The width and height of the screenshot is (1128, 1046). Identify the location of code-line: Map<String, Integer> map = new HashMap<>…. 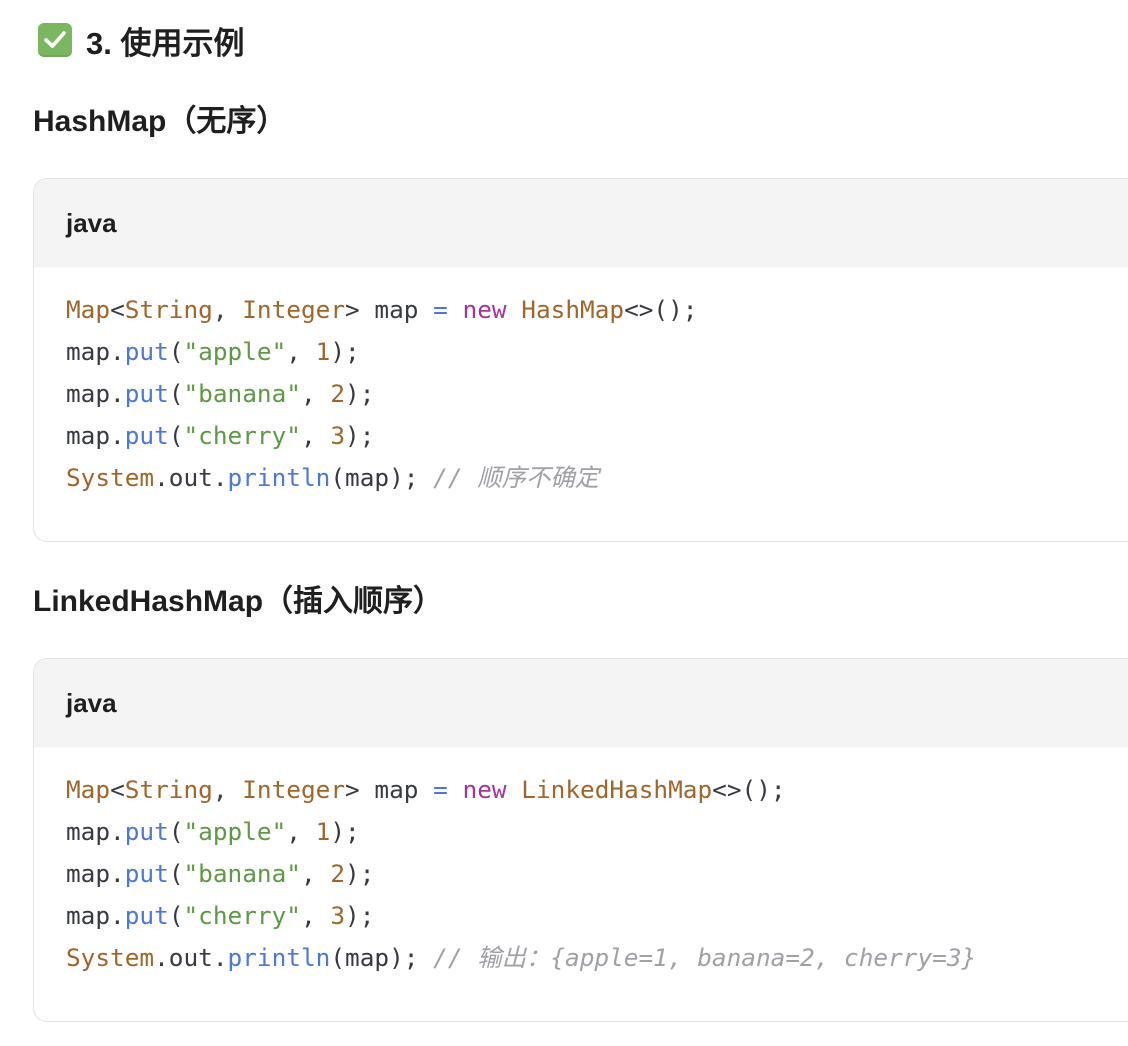
(589, 310).